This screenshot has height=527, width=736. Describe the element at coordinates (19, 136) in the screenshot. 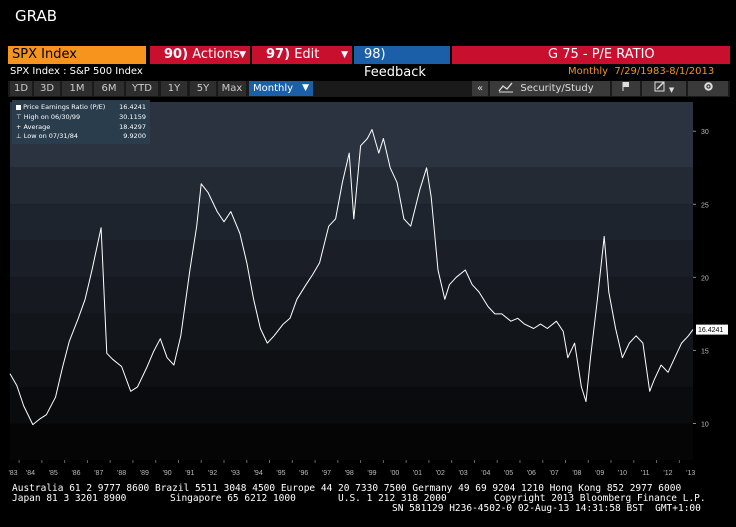

I see `low-marker-icon: ⊥` at that location.